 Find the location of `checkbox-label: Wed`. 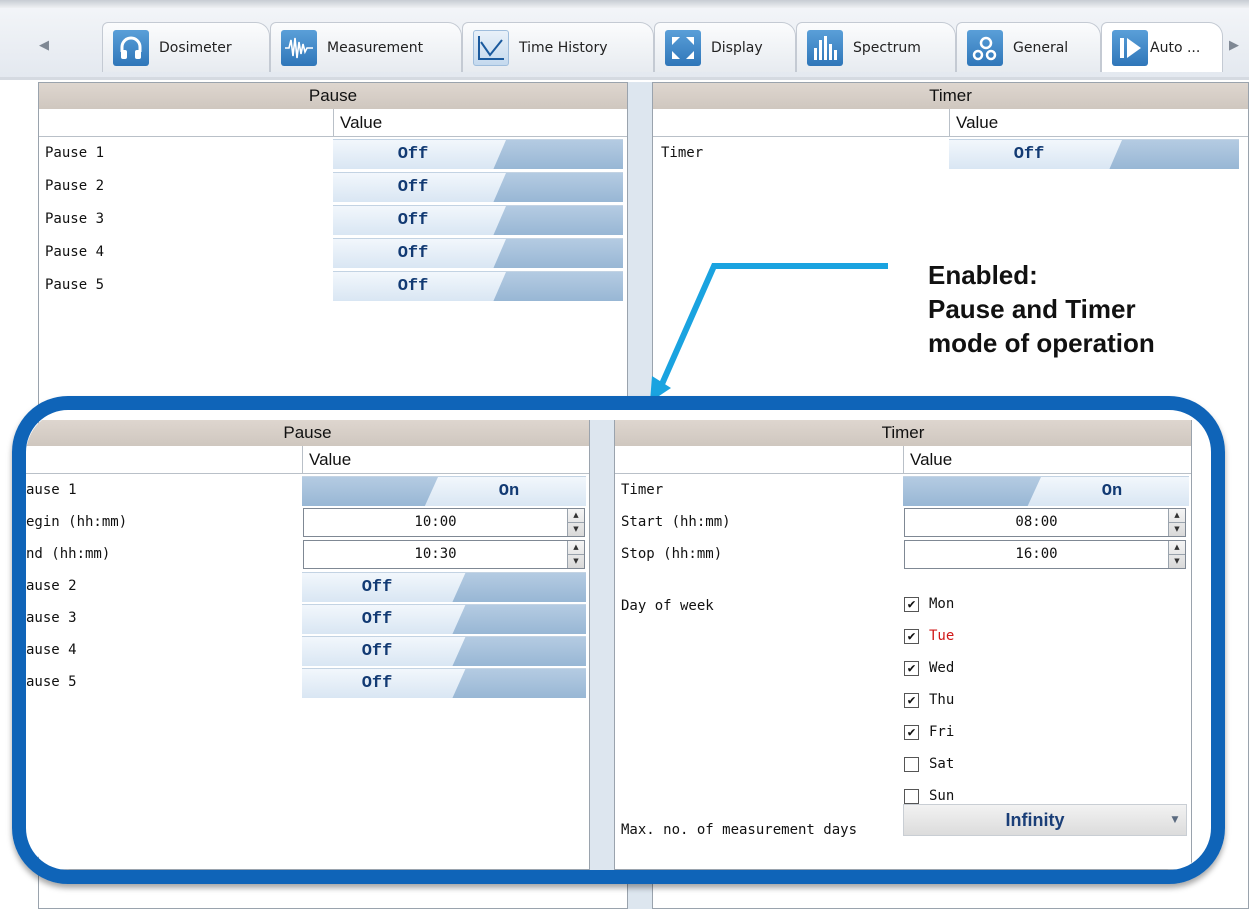

checkbox-label: Wed is located at coordinates (942, 668).